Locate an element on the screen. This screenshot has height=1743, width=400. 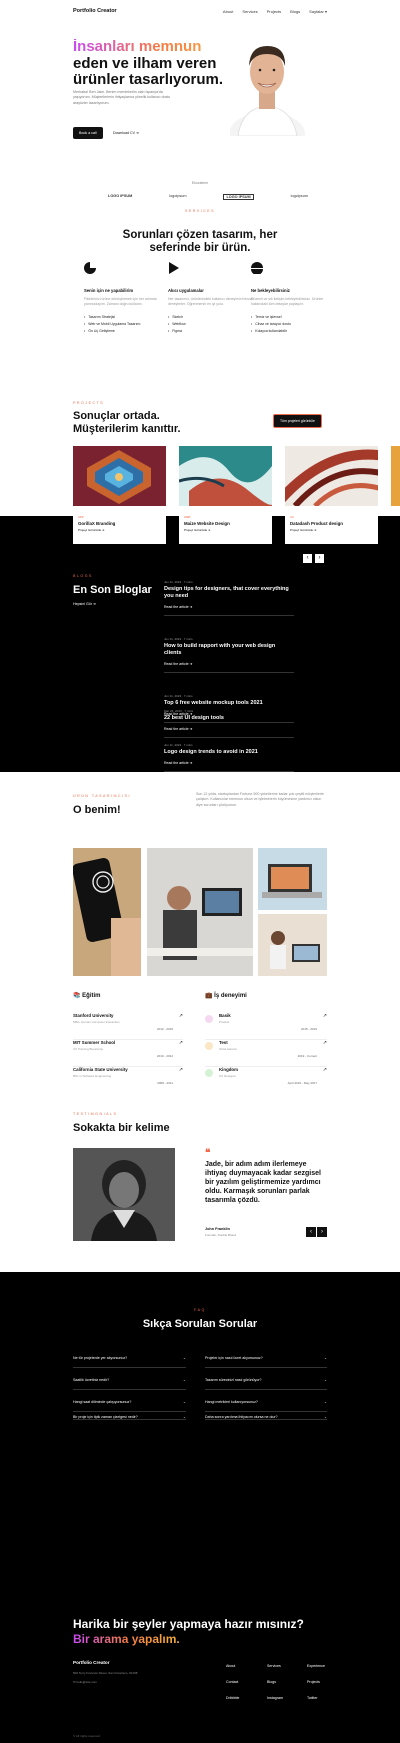
carousel-prev-button: ‹ is located at coordinates (307, 558).